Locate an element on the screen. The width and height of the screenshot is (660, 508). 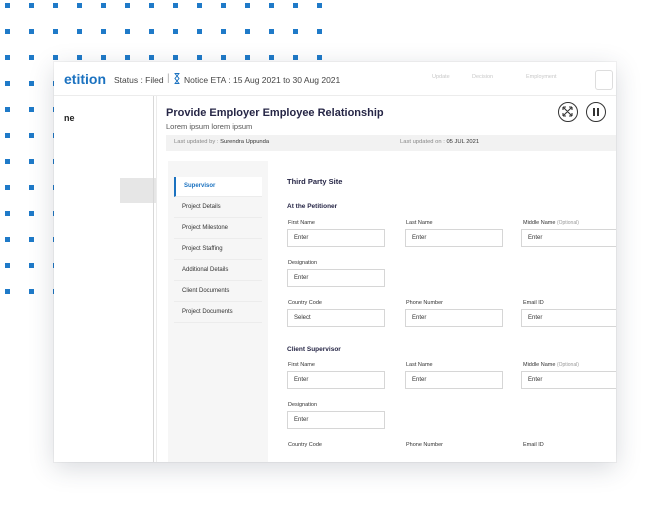
left-panel: ne is located at coordinates (105, 279).